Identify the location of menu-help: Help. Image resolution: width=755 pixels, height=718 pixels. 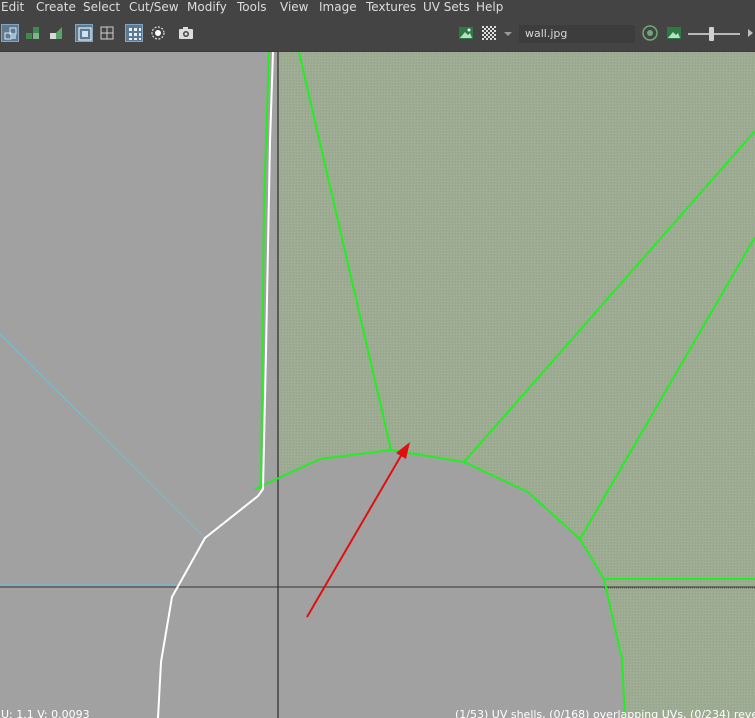
(489, 7).